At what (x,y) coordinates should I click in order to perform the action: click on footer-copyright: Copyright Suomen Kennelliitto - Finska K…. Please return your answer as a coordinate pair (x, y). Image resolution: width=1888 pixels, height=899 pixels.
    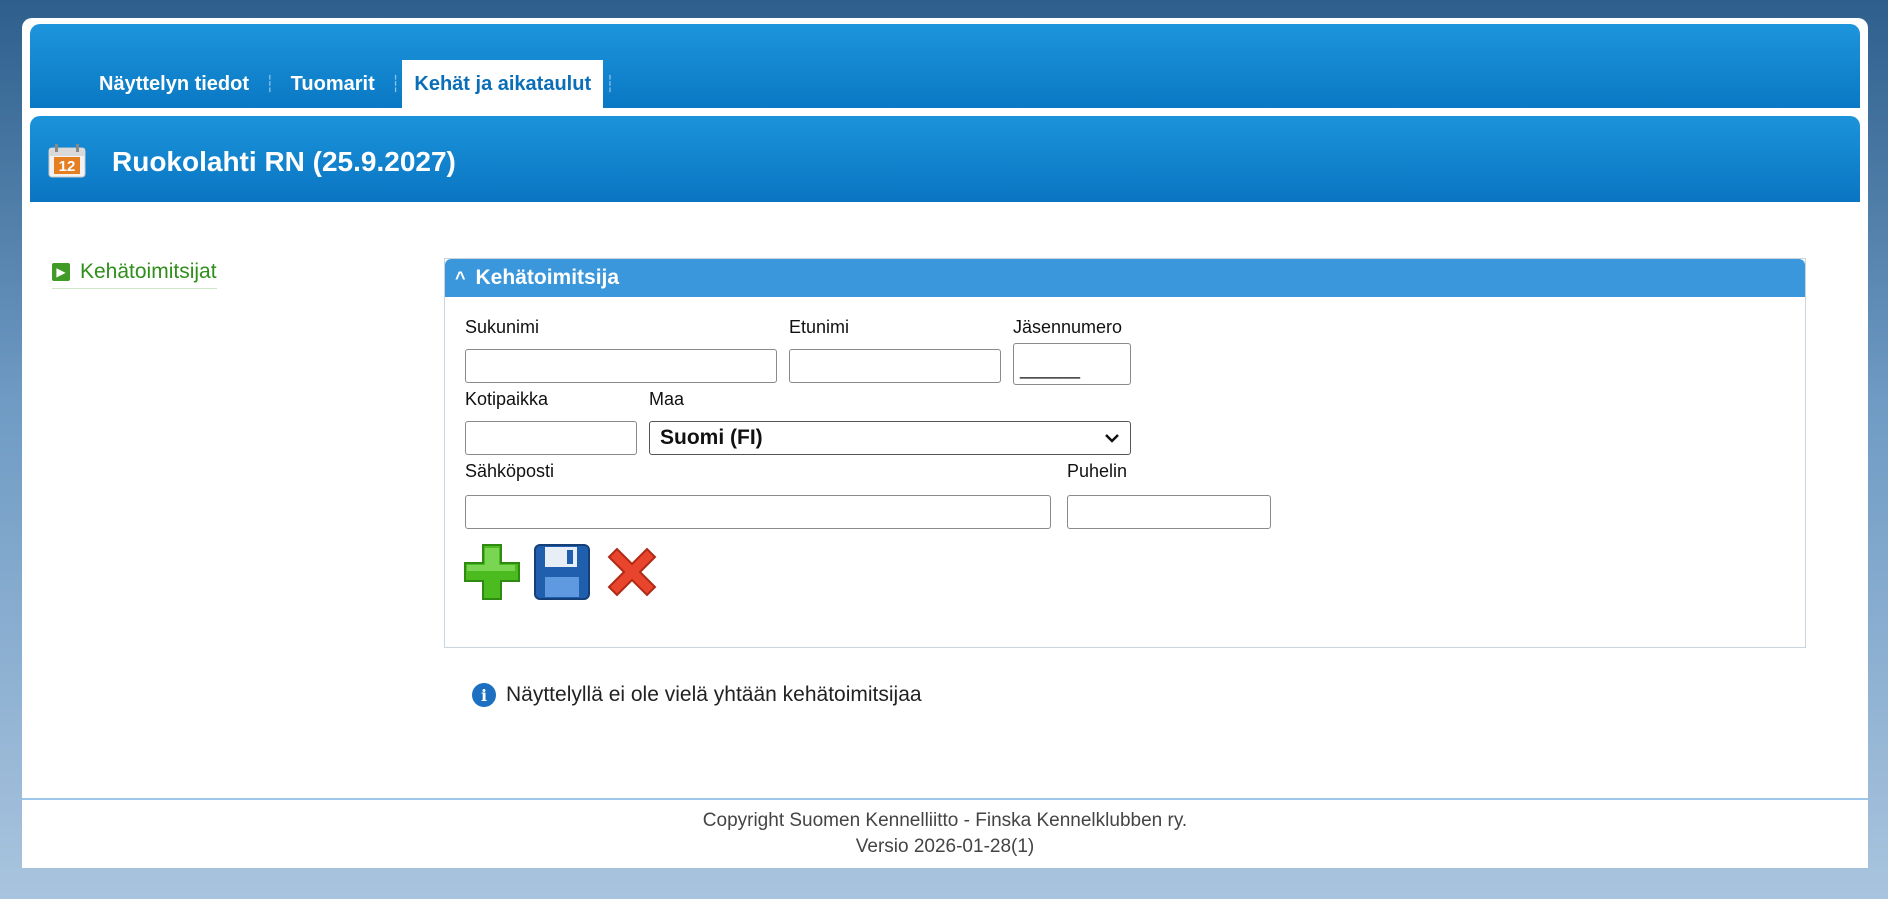
    Looking at the image, I should click on (945, 820).